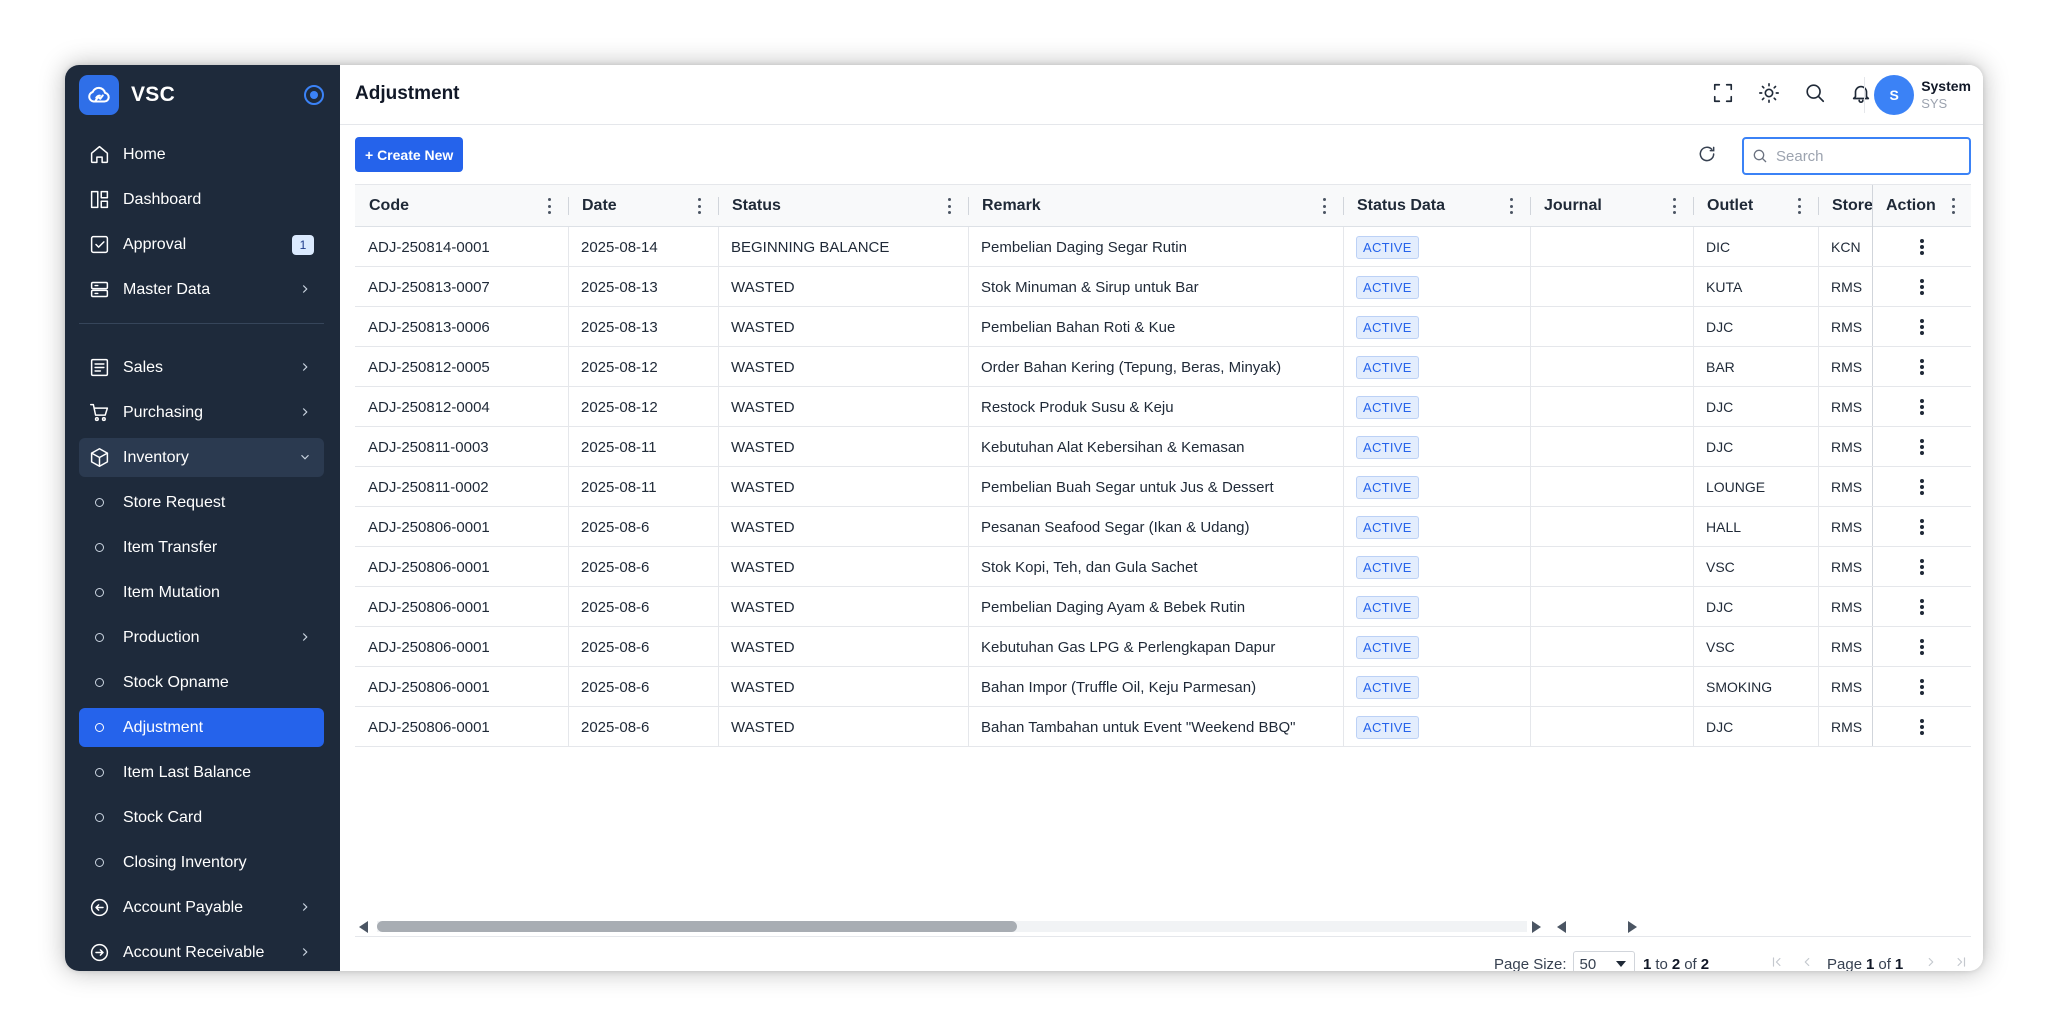 The height and width of the screenshot is (1036, 2049). Describe the element at coordinates (201, 412) in the screenshot. I see `sidebar-item-purchasing: Purchasing` at that location.